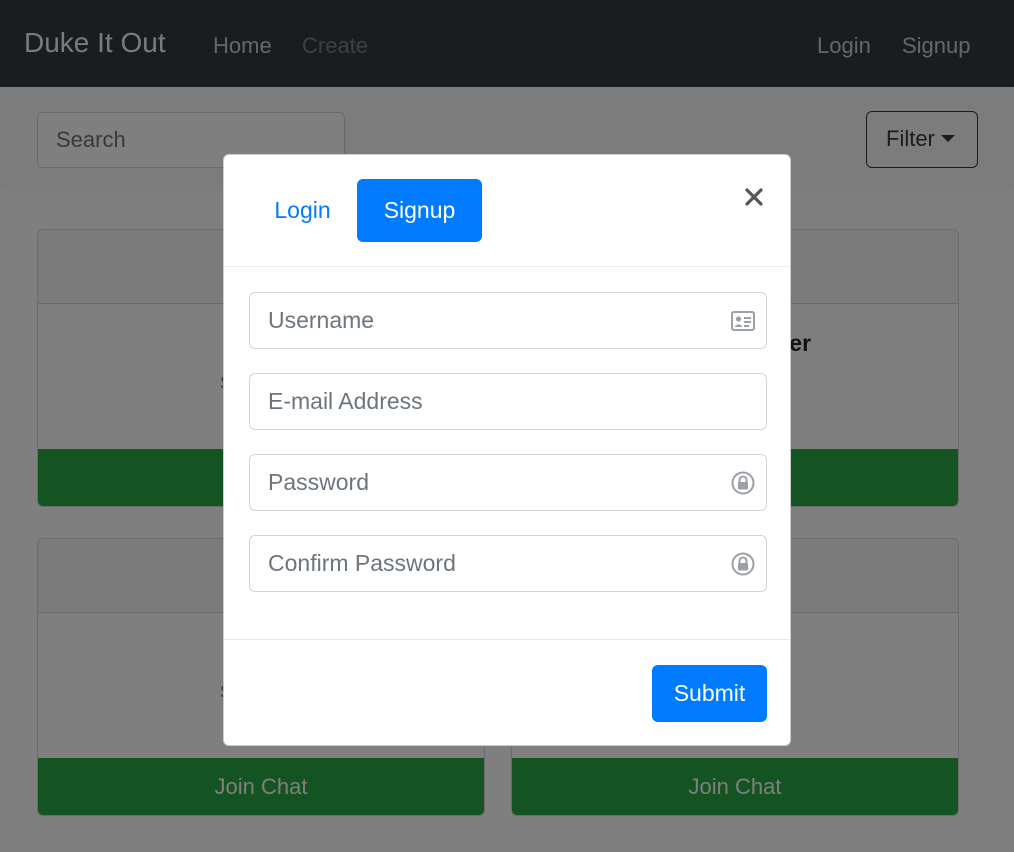 Image resolution: width=1014 pixels, height=852 pixels. What do you see at coordinates (508, 482) in the screenshot?
I see `password-field: Password` at bounding box center [508, 482].